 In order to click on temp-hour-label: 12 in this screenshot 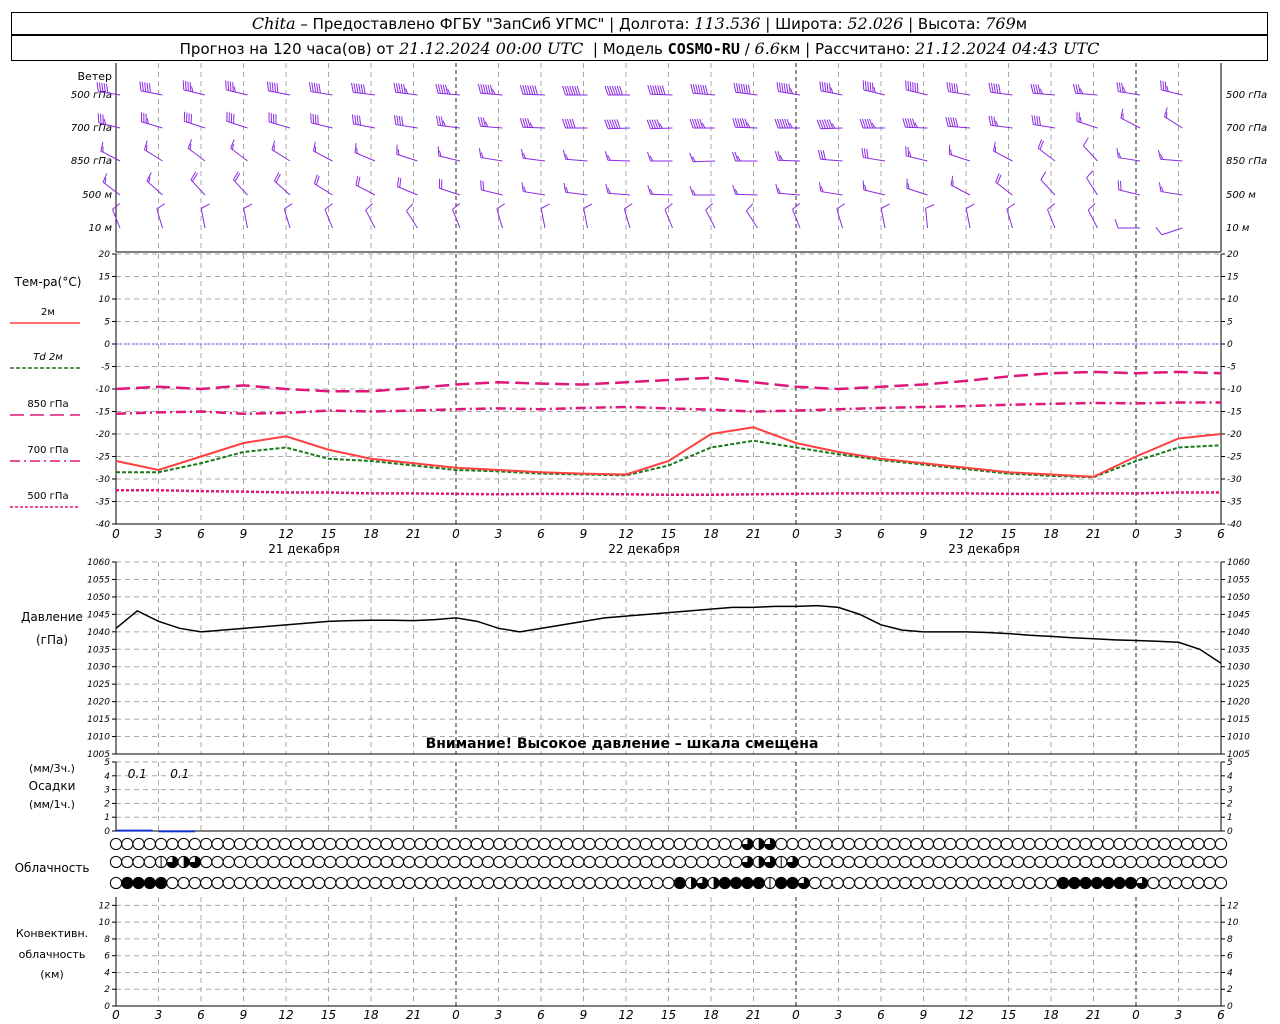, I will do `click(285, 534)`.